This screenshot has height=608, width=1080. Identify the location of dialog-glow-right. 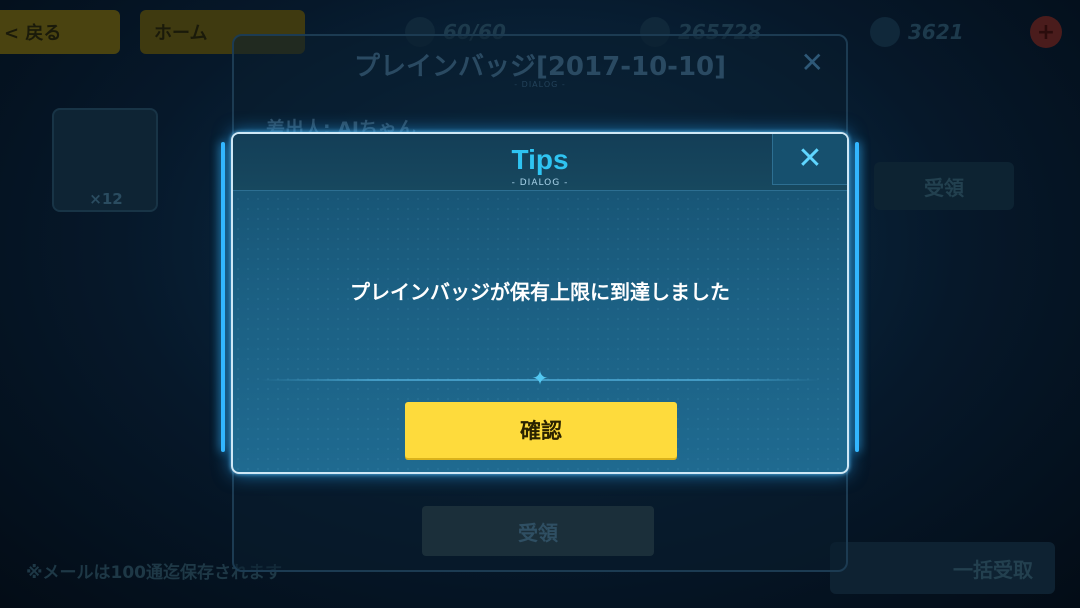
(857, 297).